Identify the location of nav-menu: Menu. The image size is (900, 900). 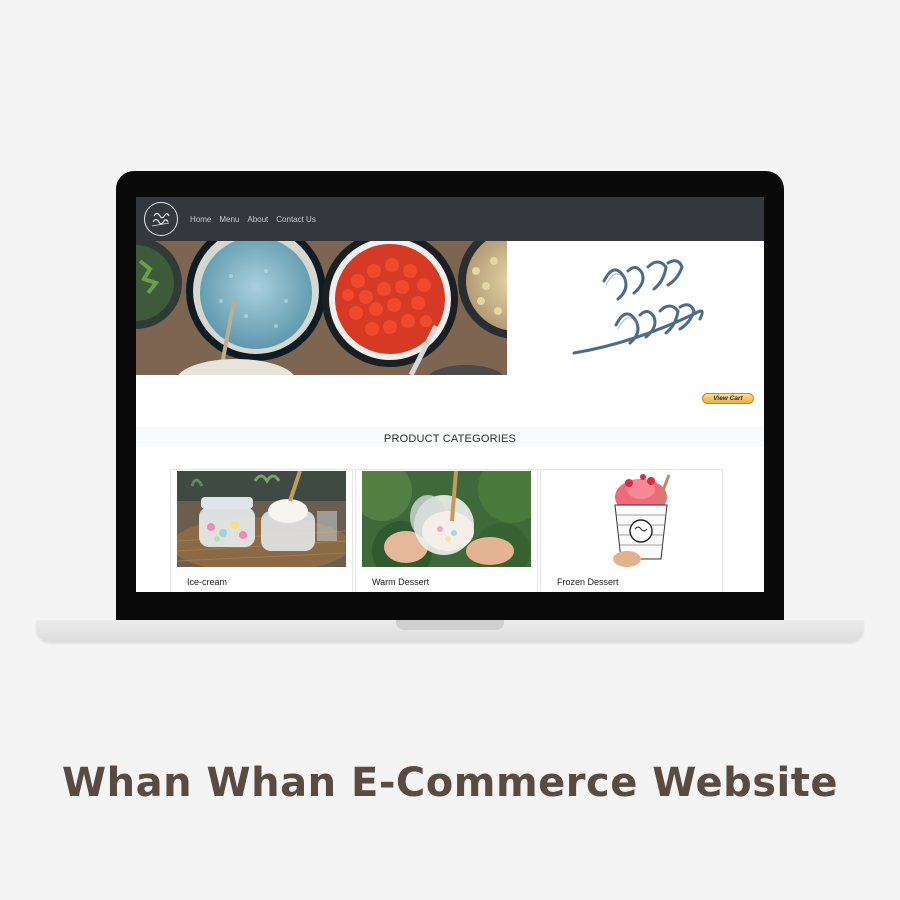
(229, 219).